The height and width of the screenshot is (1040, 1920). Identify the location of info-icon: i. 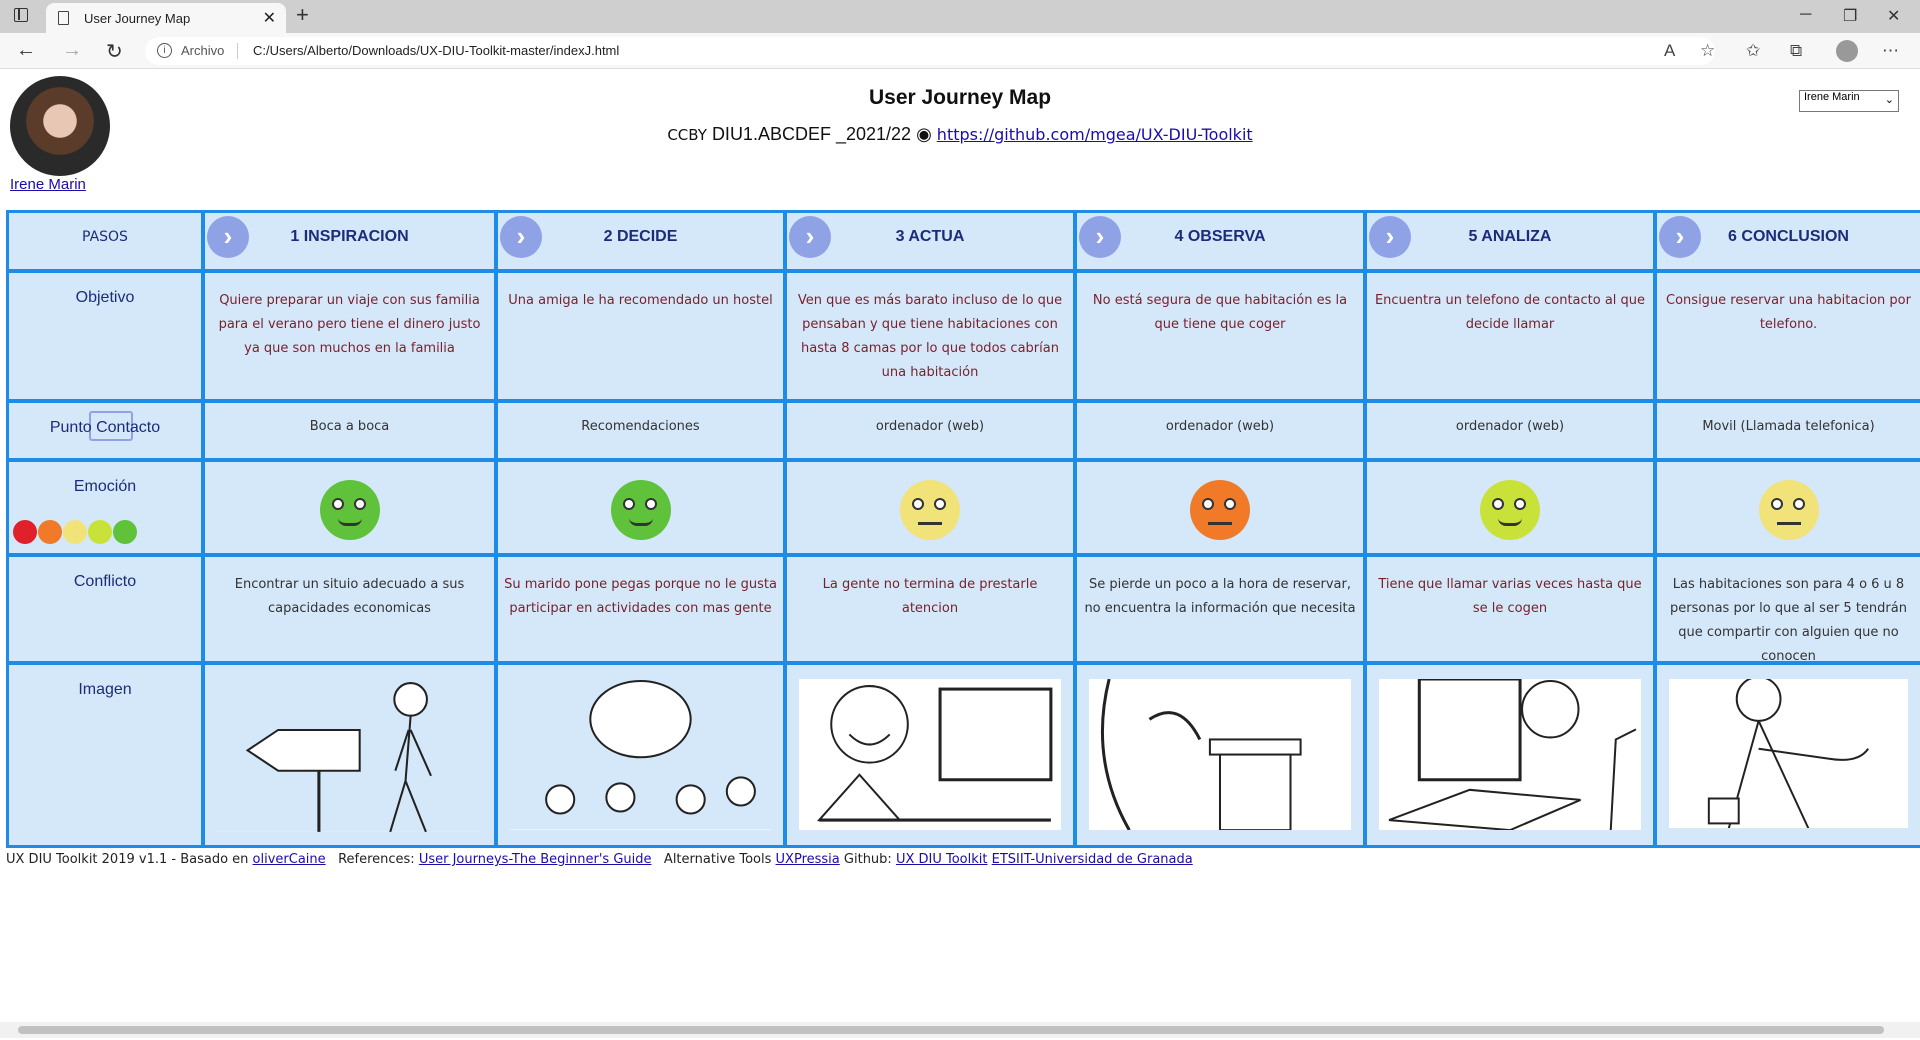
(164, 50).